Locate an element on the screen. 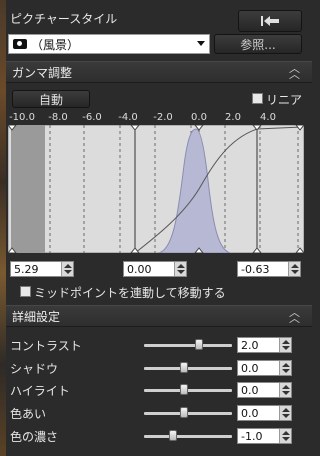  midpoint-link-checkbox is located at coordinates (25, 291).